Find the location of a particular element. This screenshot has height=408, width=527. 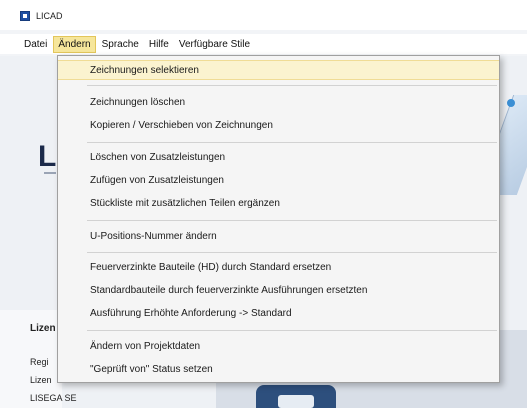

menu-datei: Datei is located at coordinates (35, 44).